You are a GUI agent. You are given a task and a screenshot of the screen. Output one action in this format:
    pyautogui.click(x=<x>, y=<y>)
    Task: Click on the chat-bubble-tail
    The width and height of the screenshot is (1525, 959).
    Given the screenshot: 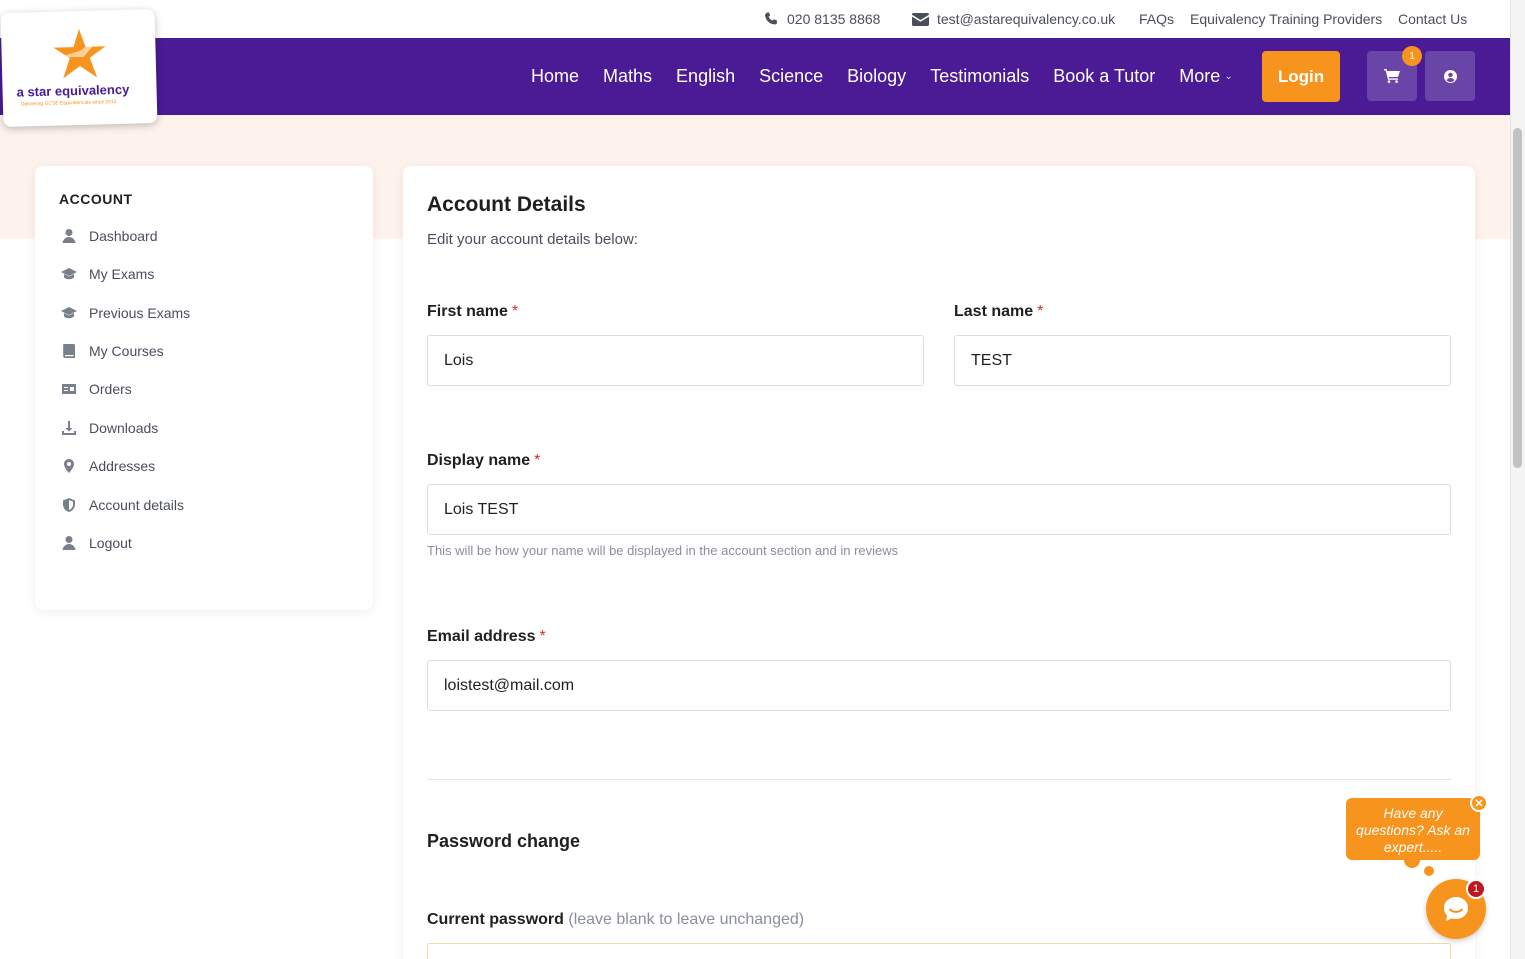 What is the action you would take?
    pyautogui.click(x=1412, y=860)
    